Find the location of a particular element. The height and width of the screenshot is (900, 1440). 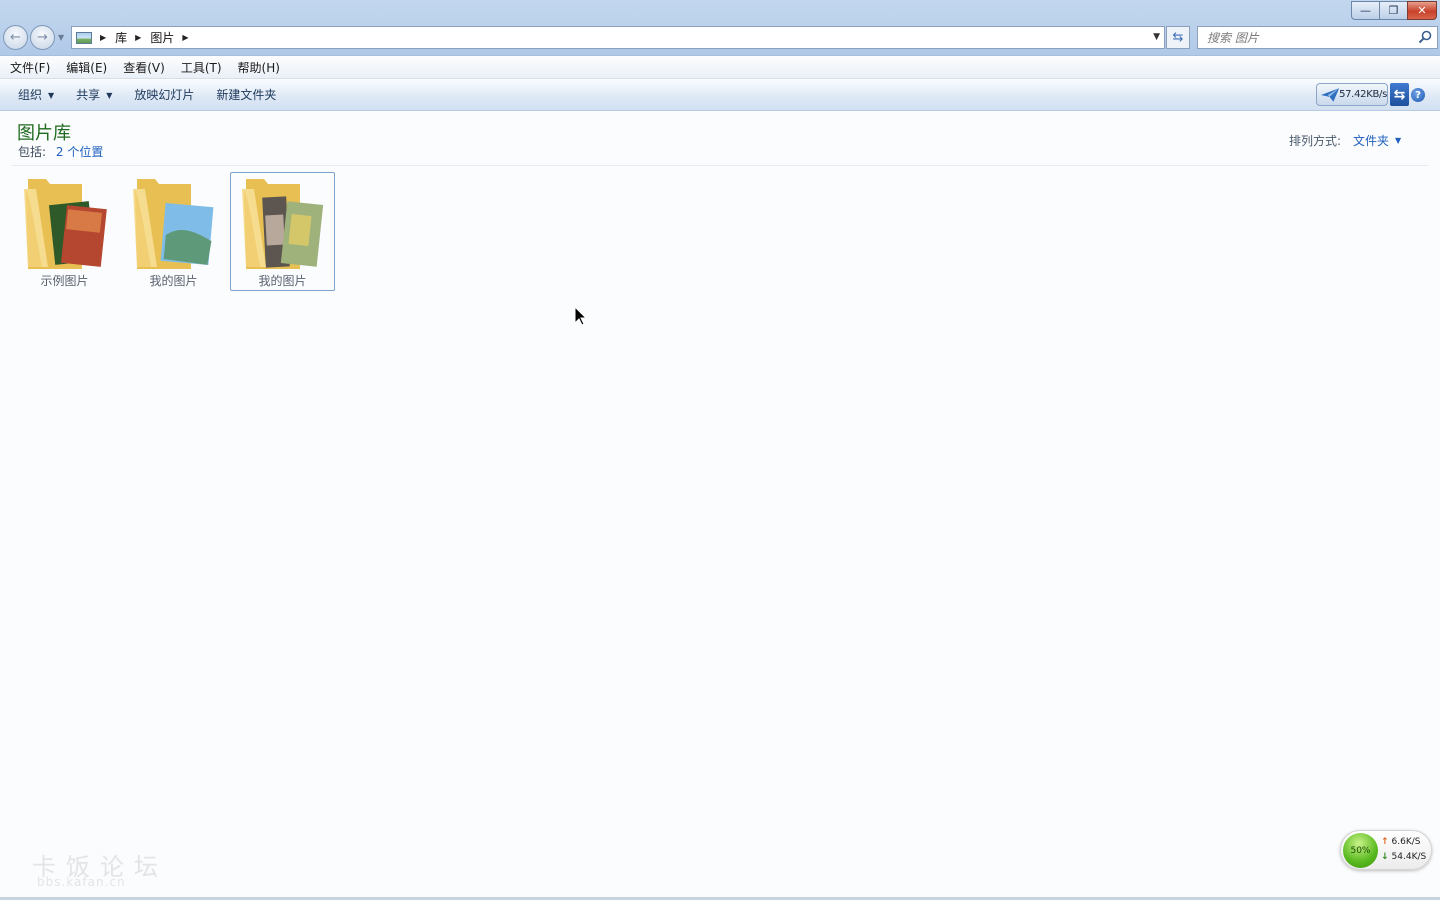

help-icon: ? is located at coordinates (1418, 95).